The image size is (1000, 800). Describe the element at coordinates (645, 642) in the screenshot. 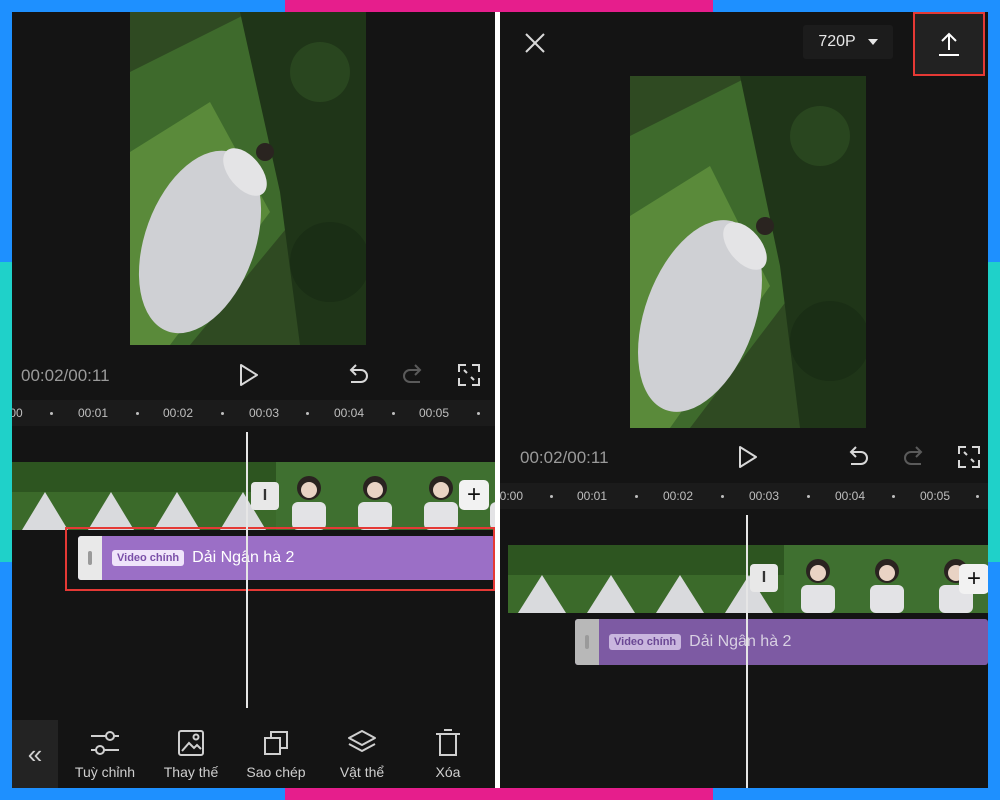

I see `audio-badge: Video chính` at that location.